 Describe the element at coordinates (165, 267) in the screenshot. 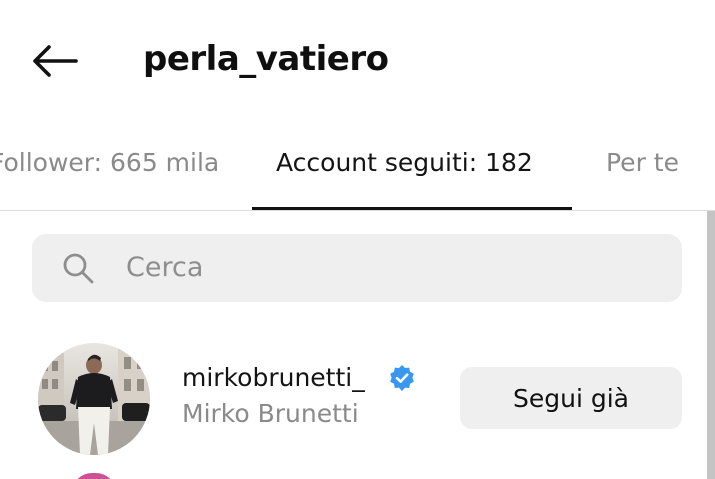

I see `search-placeholder: Cerca` at that location.